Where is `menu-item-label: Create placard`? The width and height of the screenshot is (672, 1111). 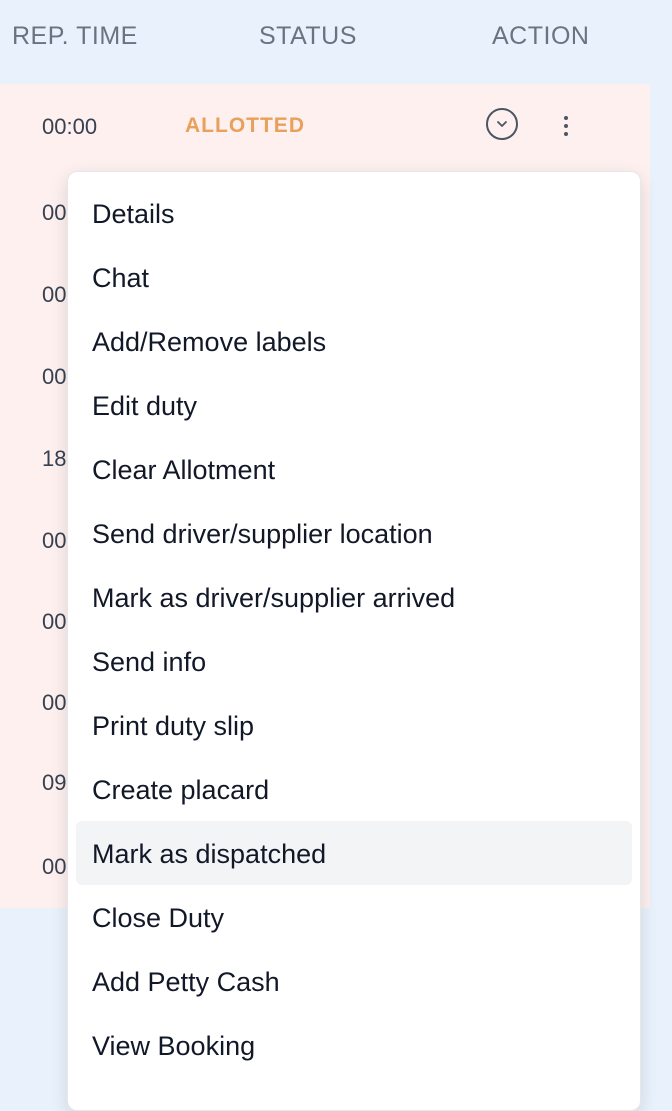
menu-item-label: Create placard is located at coordinates (181, 790).